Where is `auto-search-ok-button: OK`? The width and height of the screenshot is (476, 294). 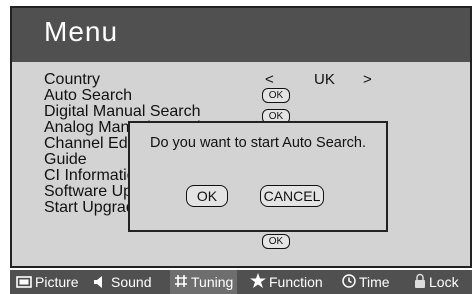 auto-search-ok-button: OK is located at coordinates (276, 95).